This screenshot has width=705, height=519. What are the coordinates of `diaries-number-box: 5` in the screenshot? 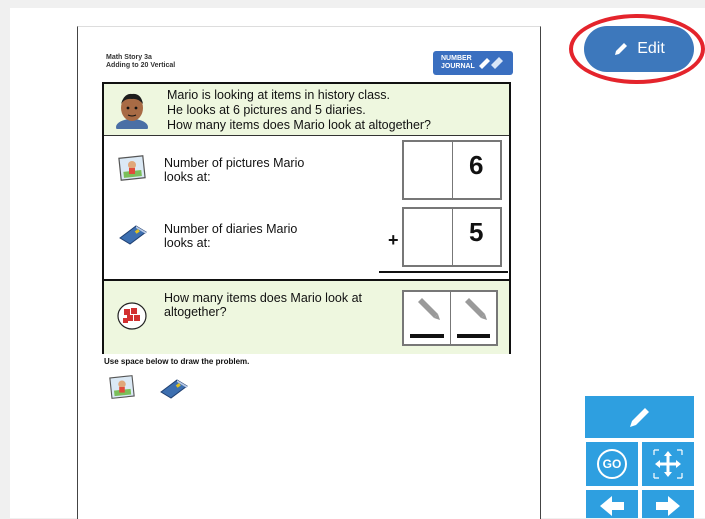 It's located at (452, 237).